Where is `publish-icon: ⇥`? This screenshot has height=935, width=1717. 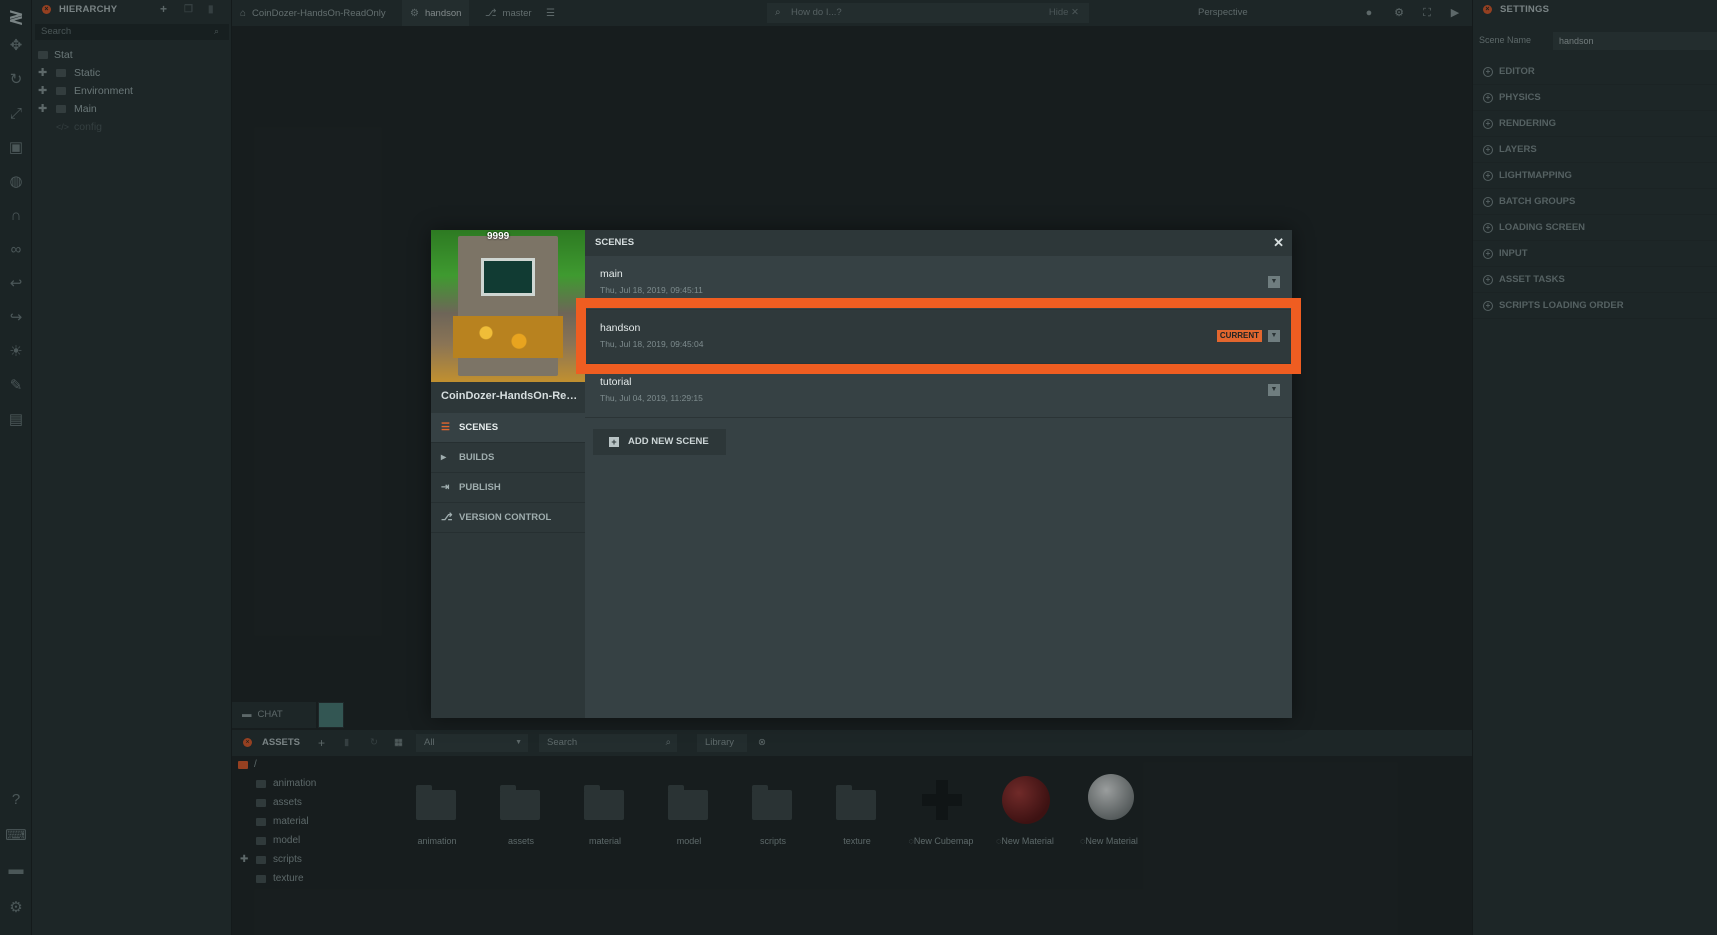 publish-icon: ⇥ is located at coordinates (445, 487).